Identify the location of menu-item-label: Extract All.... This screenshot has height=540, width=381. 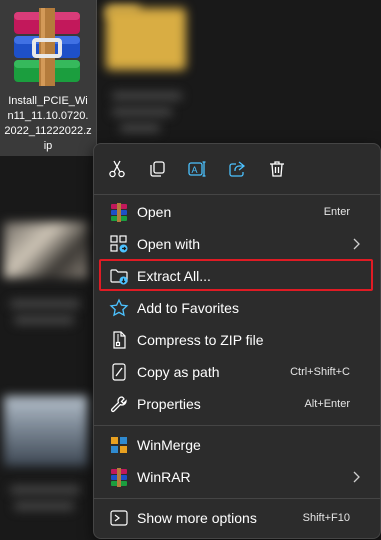
(174, 276).